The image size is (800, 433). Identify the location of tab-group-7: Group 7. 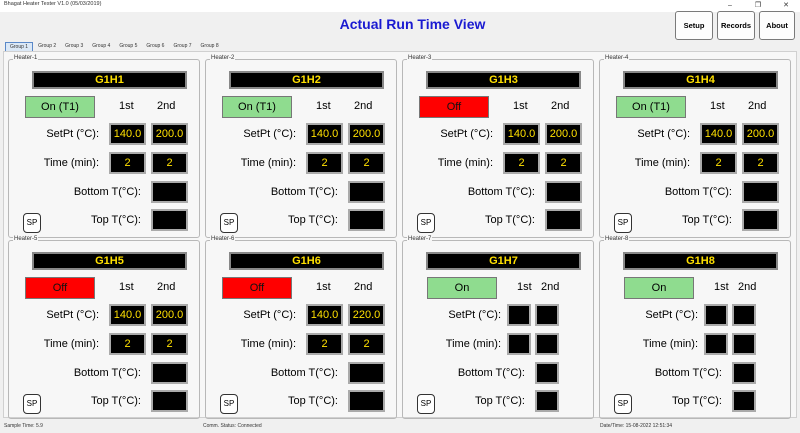
(182, 46).